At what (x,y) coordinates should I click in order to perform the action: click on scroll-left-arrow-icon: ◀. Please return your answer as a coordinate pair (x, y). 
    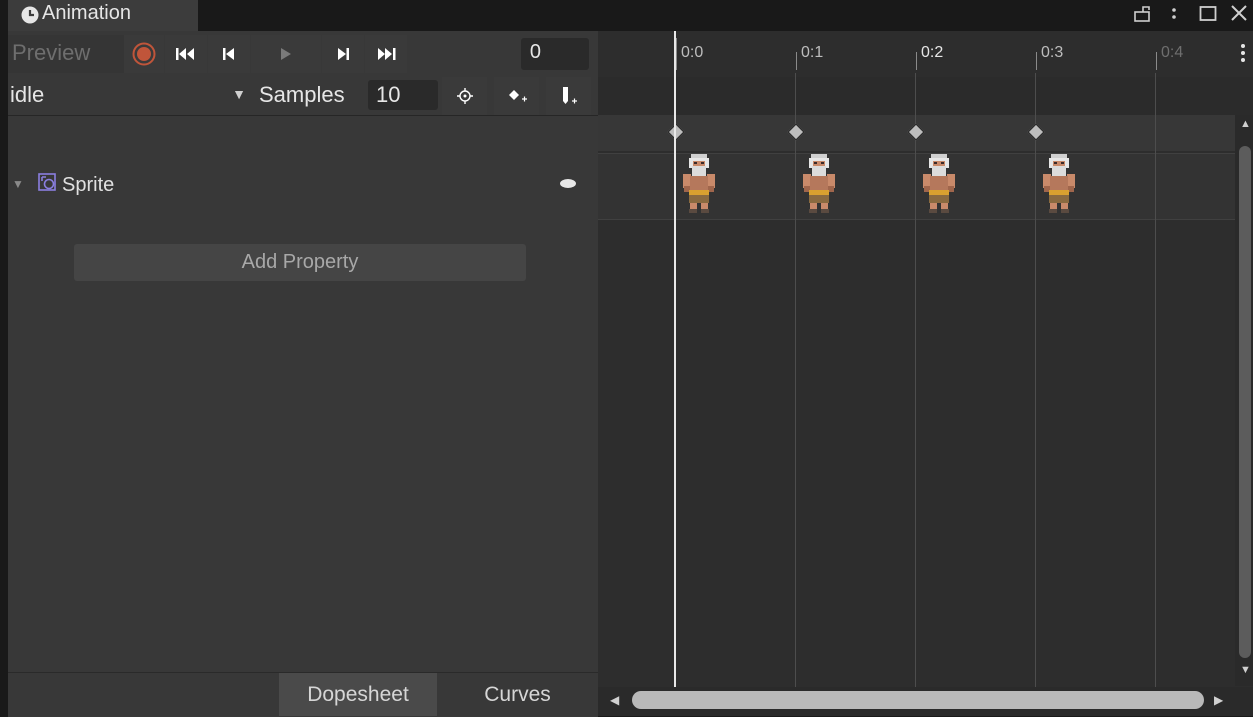
    Looking at the image, I should click on (614, 700).